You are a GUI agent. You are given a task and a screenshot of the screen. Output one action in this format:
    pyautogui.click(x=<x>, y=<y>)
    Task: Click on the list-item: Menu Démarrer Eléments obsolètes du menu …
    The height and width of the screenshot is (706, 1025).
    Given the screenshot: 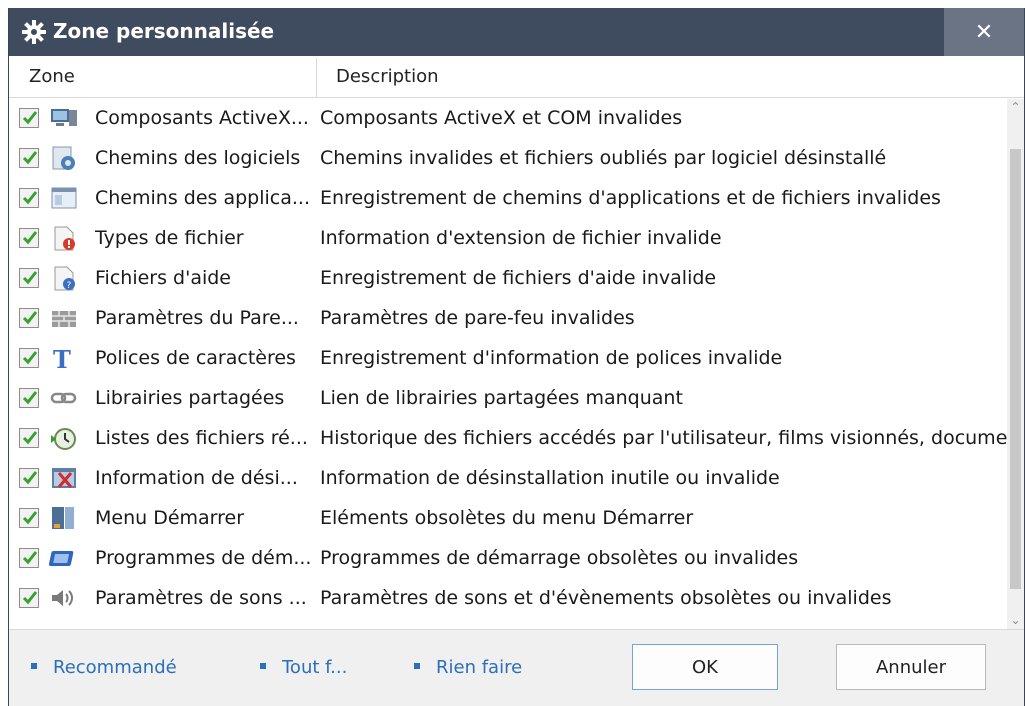 What is the action you would take?
    pyautogui.click(x=509, y=519)
    